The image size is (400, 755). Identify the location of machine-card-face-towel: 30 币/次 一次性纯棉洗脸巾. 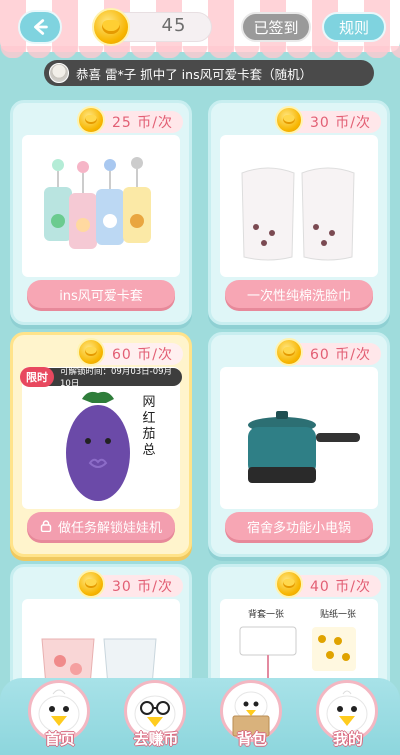
(299, 212).